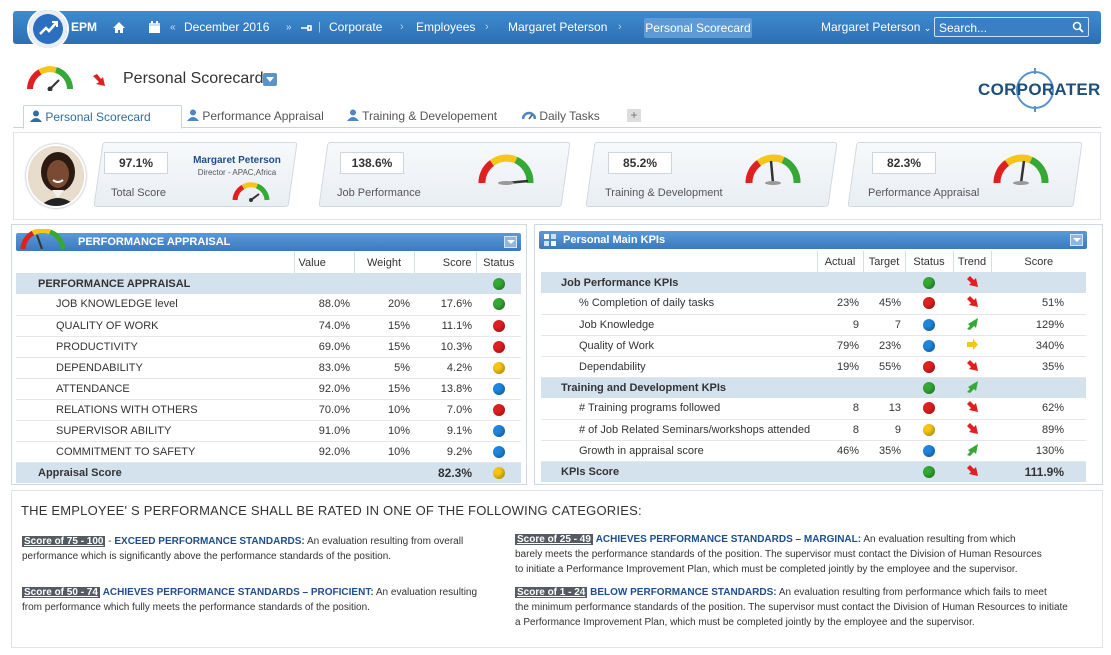  What do you see at coordinates (1039, 89) in the screenshot?
I see `brand-name: CORPORATER` at bounding box center [1039, 89].